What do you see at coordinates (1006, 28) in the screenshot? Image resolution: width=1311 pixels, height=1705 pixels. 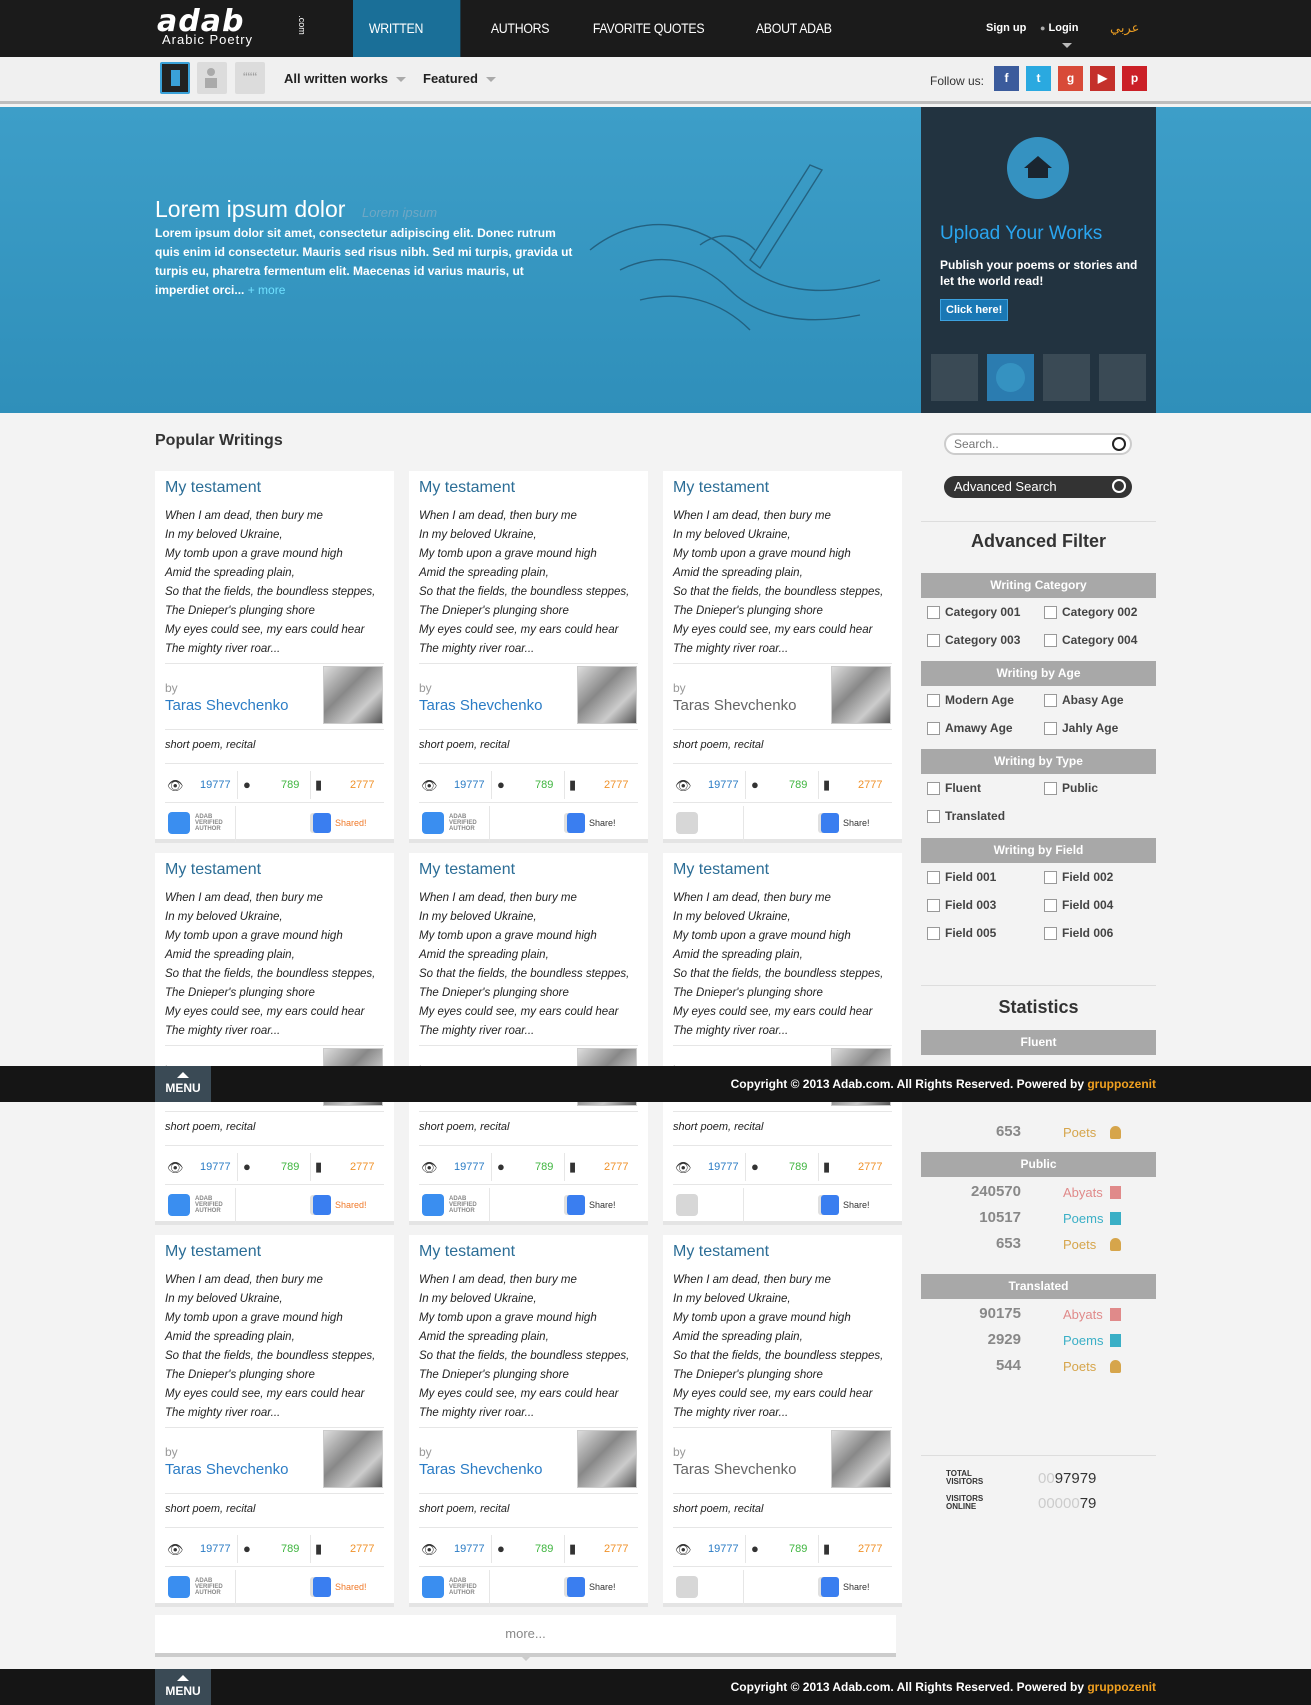 I see `signup-link: Sign up` at bounding box center [1006, 28].